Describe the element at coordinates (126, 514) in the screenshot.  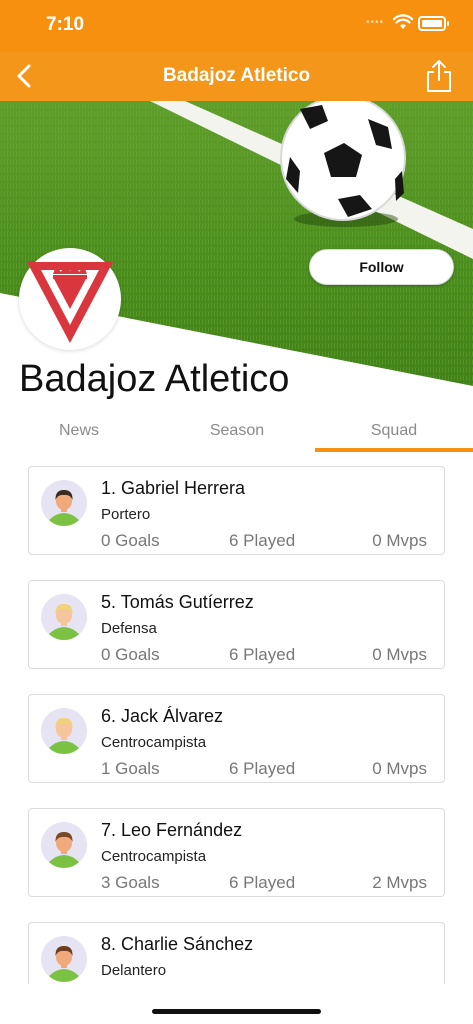
I see `player-position: Portero` at that location.